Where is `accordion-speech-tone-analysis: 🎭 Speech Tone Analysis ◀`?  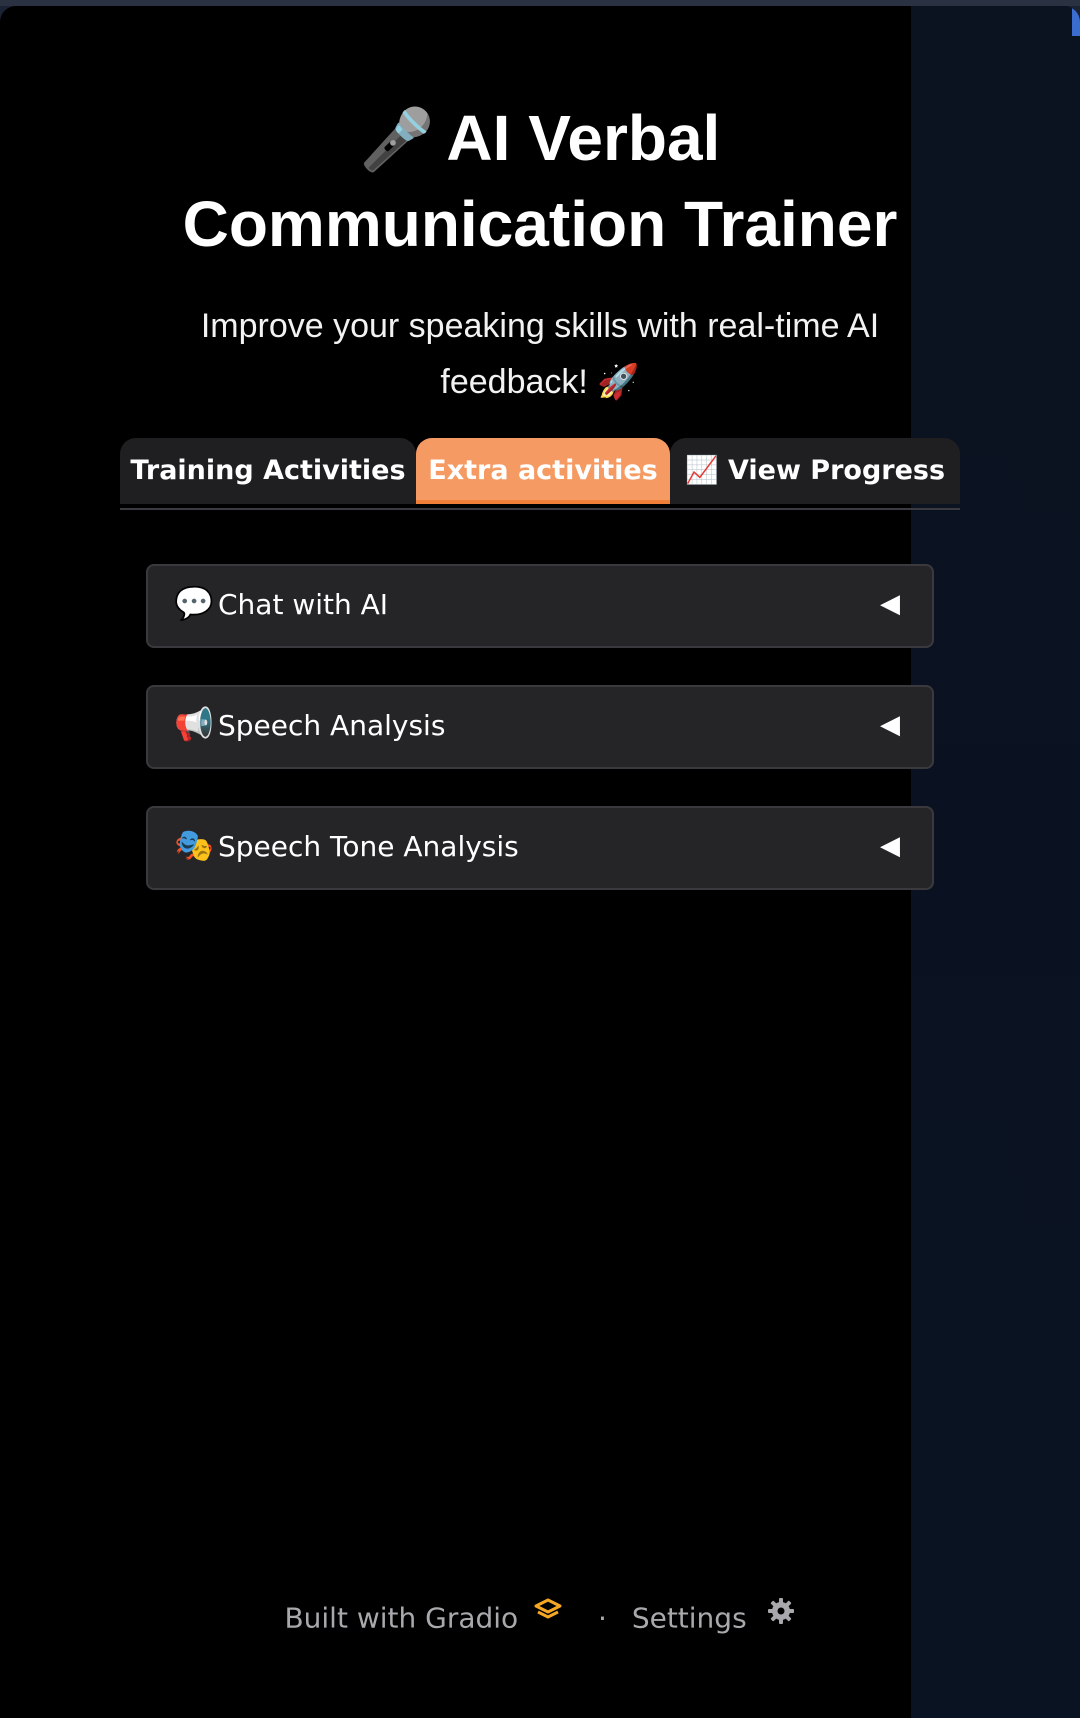
accordion-speech-tone-analysis: 🎭 Speech Tone Analysis ◀ is located at coordinates (540, 848).